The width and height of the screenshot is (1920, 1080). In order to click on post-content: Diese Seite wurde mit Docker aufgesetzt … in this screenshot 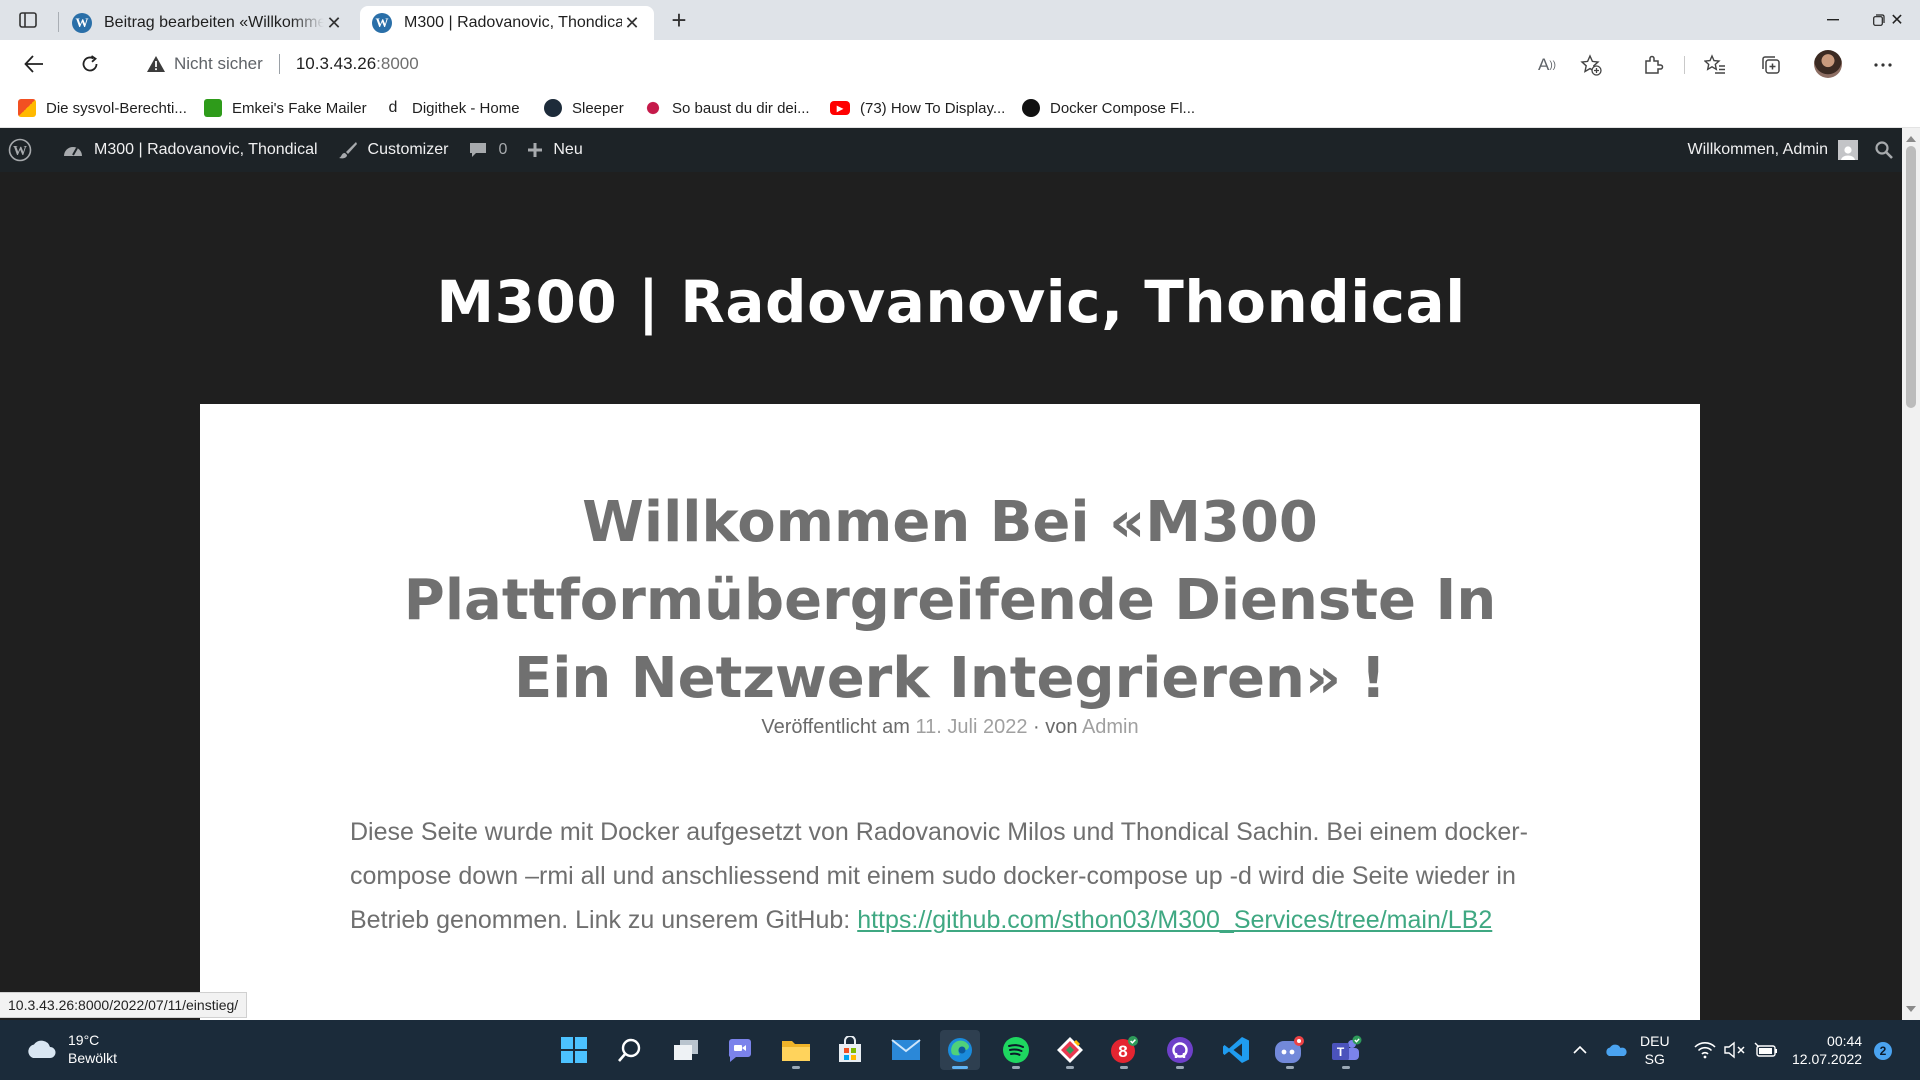, I will do `click(950, 876)`.